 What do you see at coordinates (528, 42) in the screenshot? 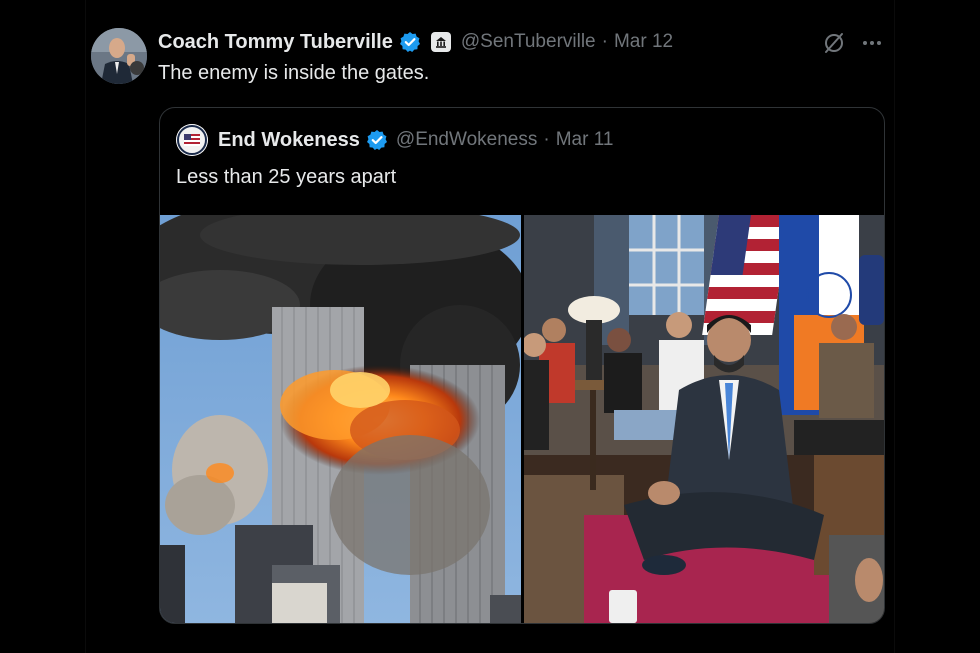
I see `author-handle: @SenTuberville` at bounding box center [528, 42].